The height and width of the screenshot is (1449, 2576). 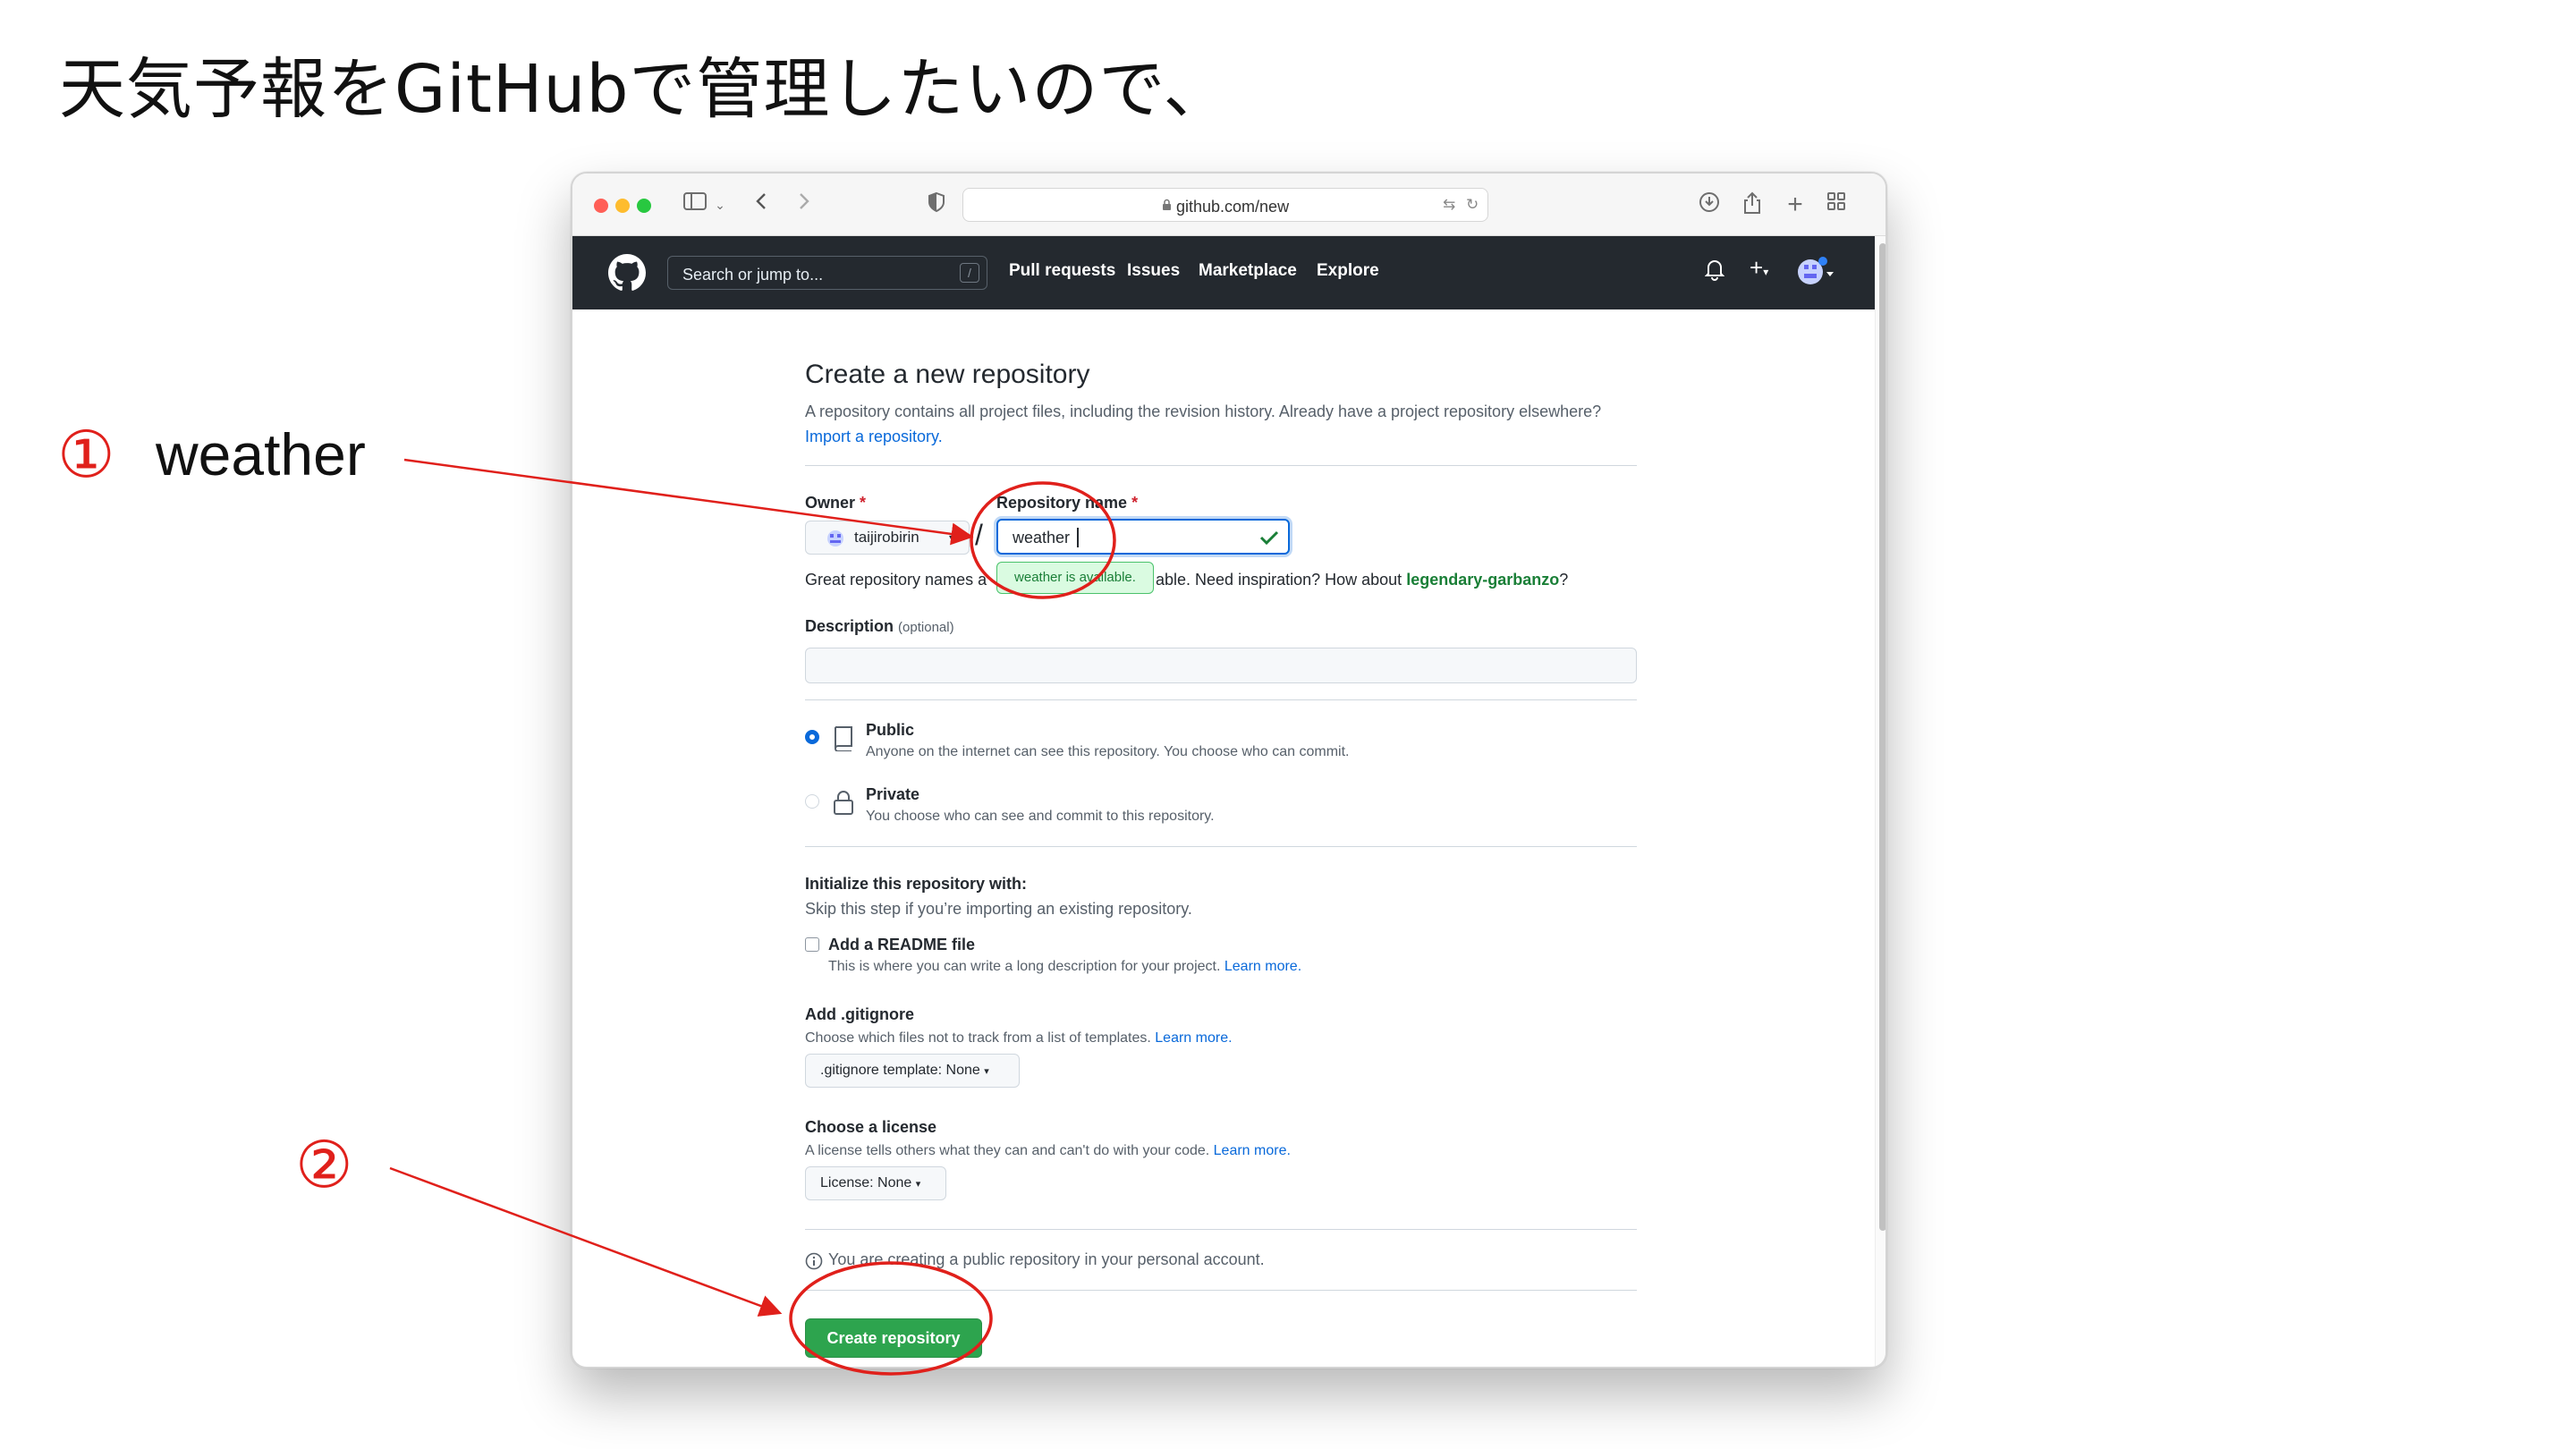 What do you see at coordinates (644, 206) in the screenshot?
I see `zoom-window-button` at bounding box center [644, 206].